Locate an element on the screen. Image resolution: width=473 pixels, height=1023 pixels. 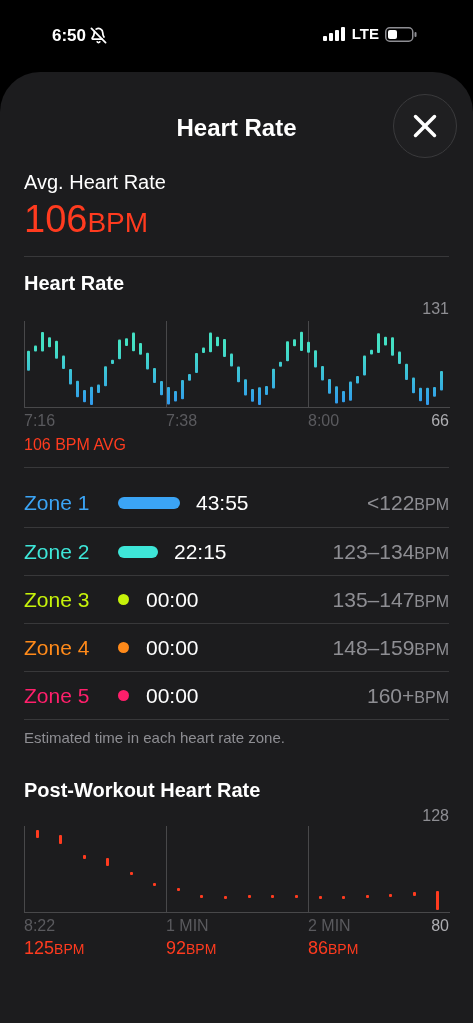
bell-muted-icon is located at coordinates (99, 36).